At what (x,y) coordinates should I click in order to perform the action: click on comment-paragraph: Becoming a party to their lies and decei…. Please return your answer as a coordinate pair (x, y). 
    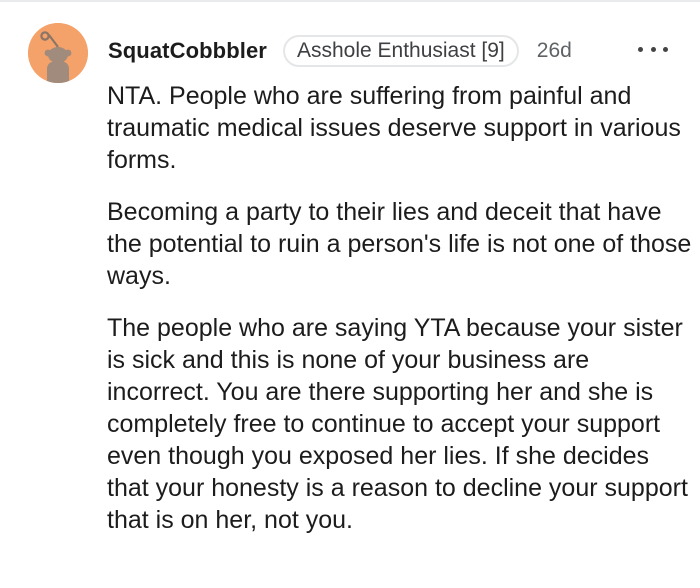
    Looking at the image, I should click on (399, 244).